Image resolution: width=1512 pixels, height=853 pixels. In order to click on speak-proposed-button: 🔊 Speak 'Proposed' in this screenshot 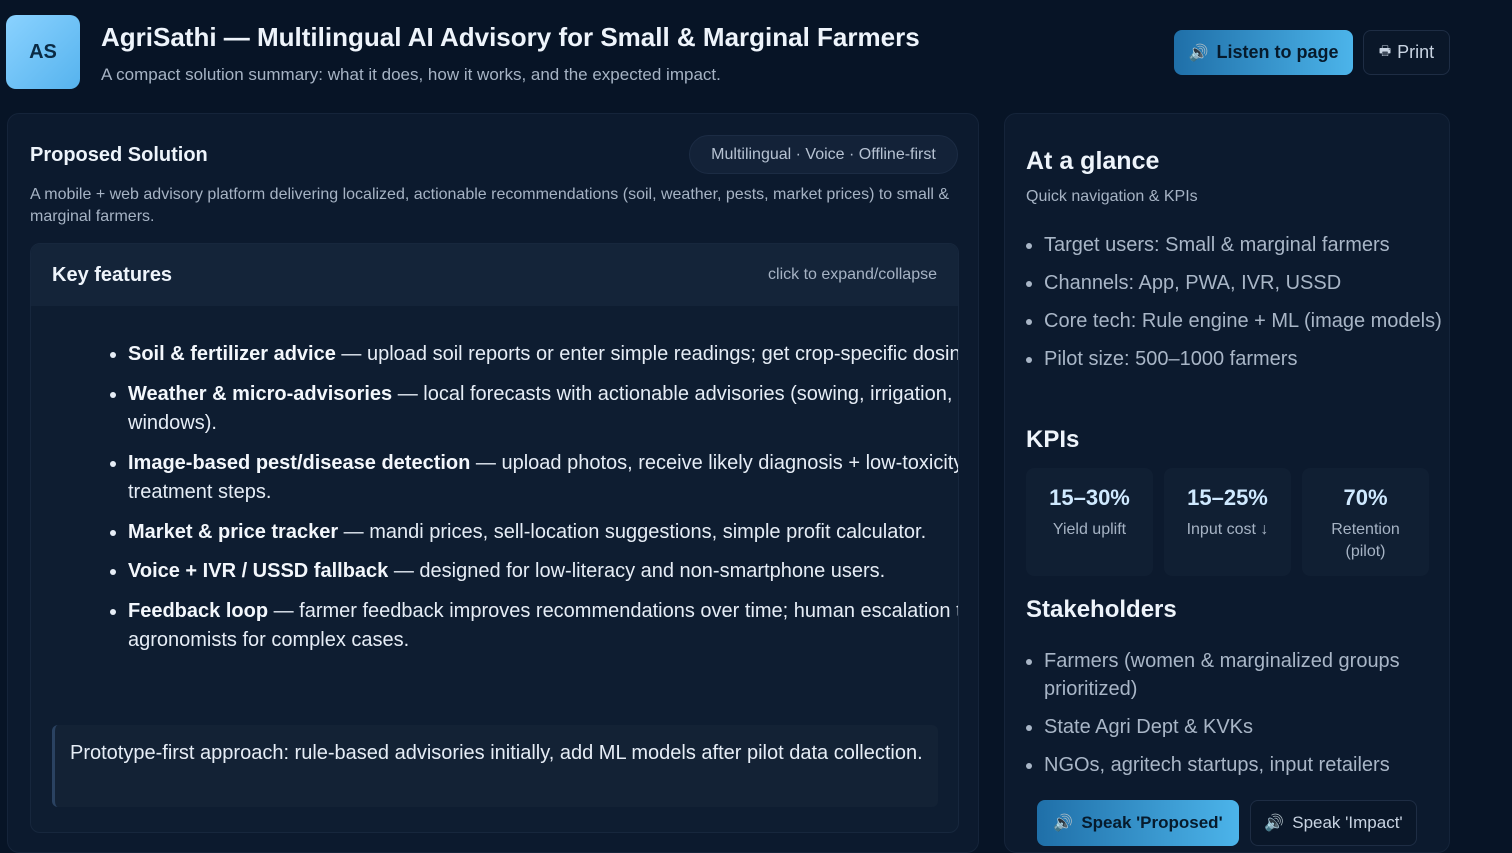, I will do `click(1138, 823)`.